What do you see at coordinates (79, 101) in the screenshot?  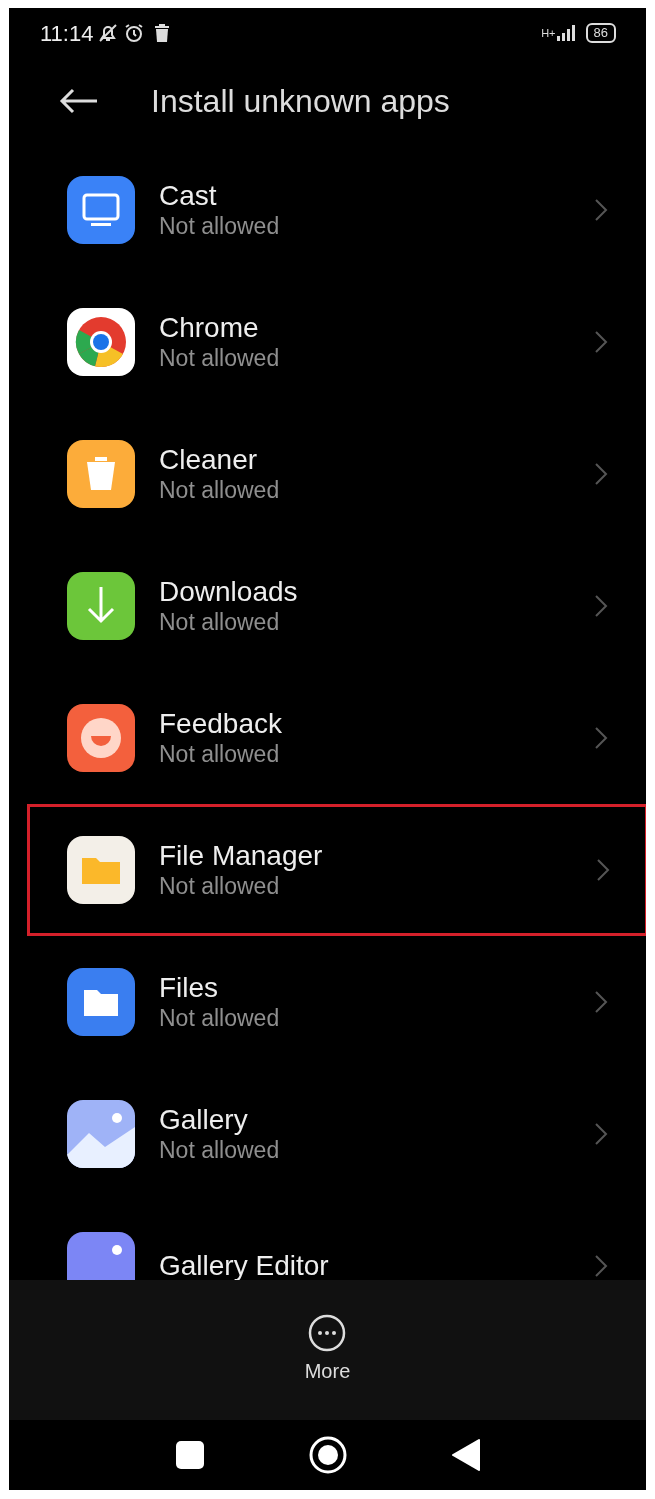 I see `back-icon` at bounding box center [79, 101].